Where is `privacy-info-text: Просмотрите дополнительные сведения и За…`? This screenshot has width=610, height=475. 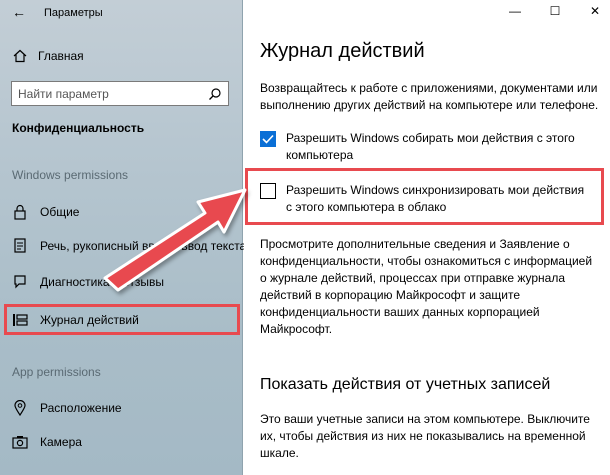 privacy-info-text: Просмотрите дополнительные сведения и За… is located at coordinates (426, 286).